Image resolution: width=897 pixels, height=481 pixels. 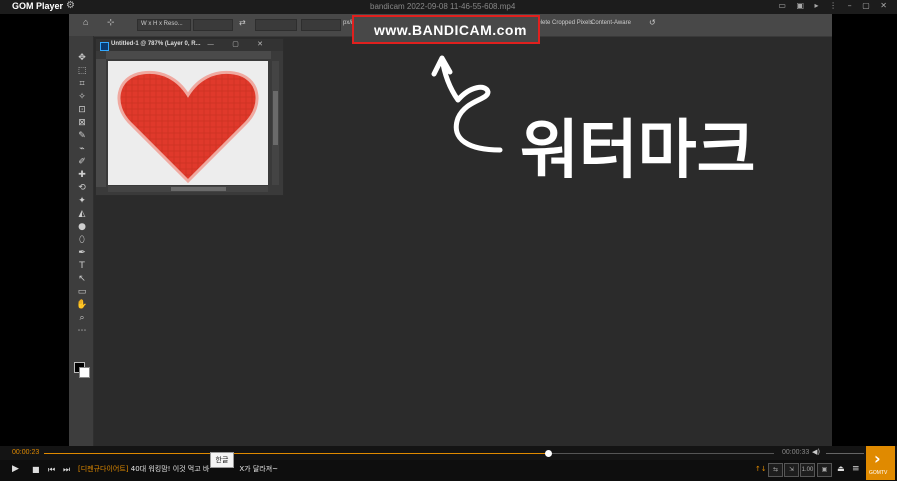 I want to click on previous-icon: ⏮, so click(x=51, y=470).